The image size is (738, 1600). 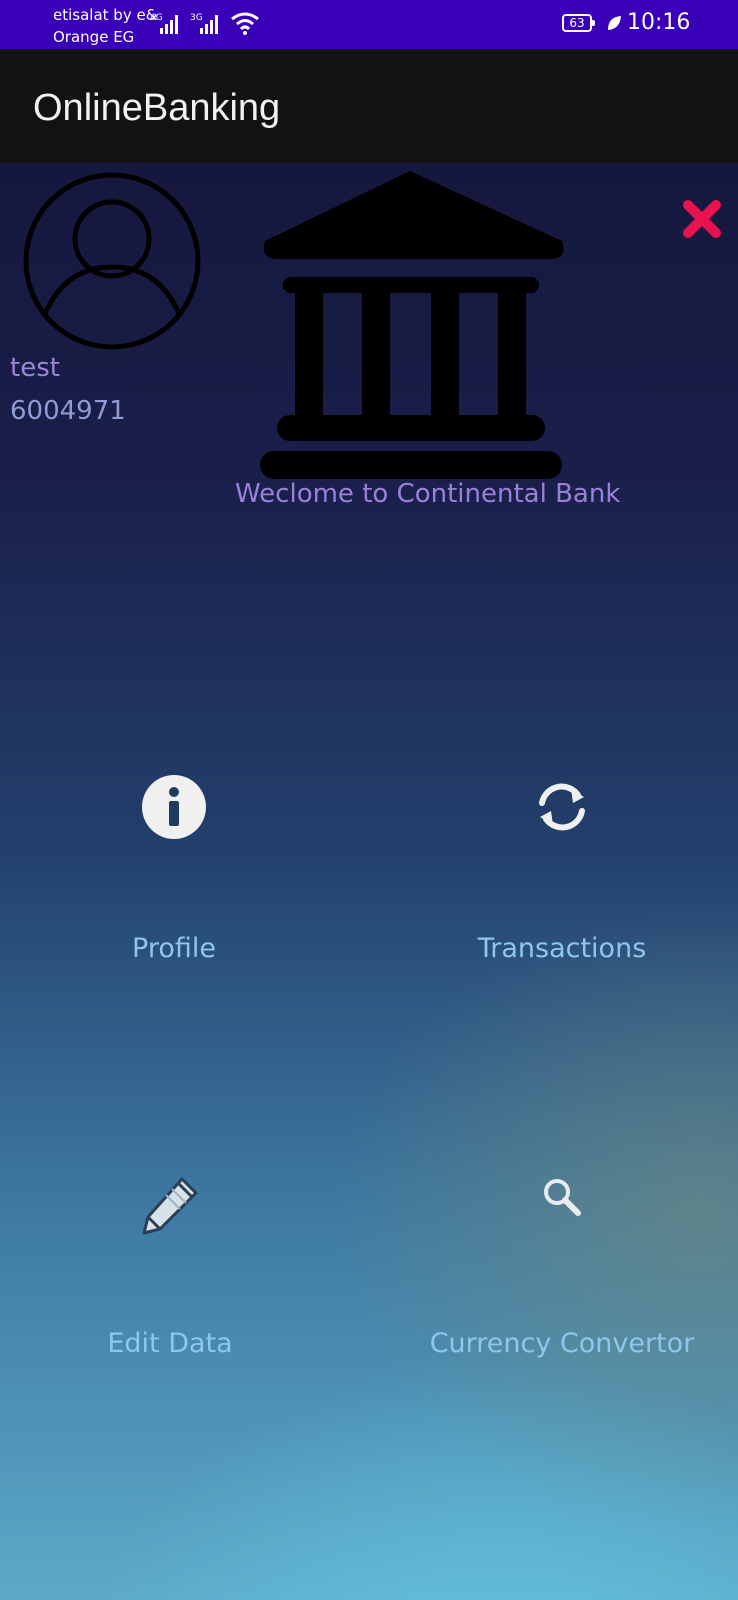 What do you see at coordinates (702, 219) in the screenshot?
I see `close-icon` at bounding box center [702, 219].